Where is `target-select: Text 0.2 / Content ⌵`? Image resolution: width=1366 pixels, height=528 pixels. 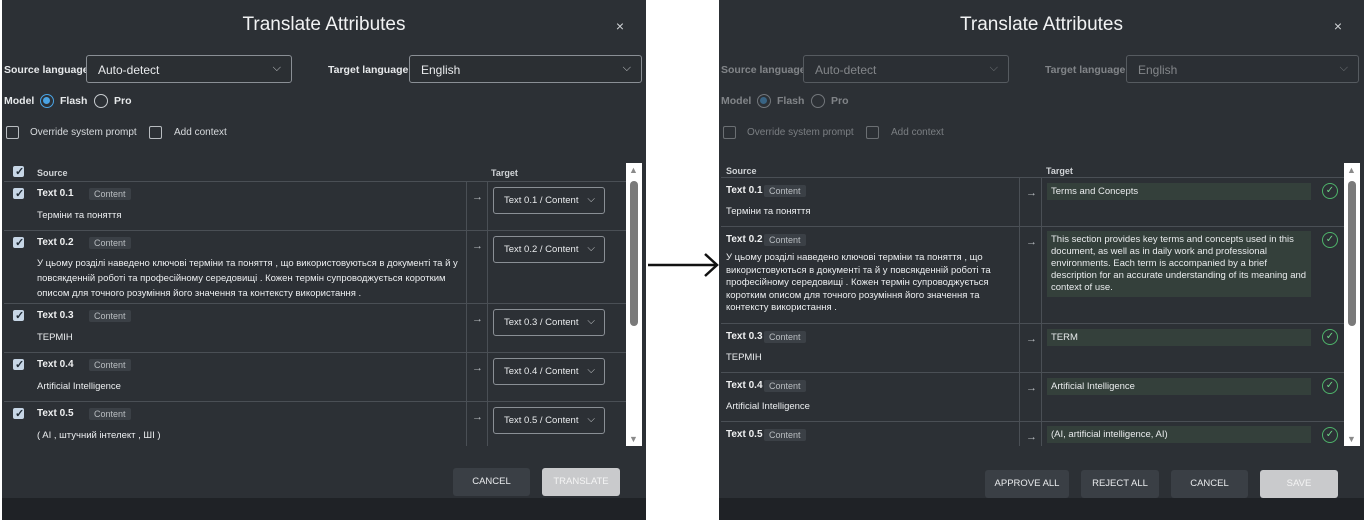 target-select: Text 0.2 / Content ⌵ is located at coordinates (549, 249).